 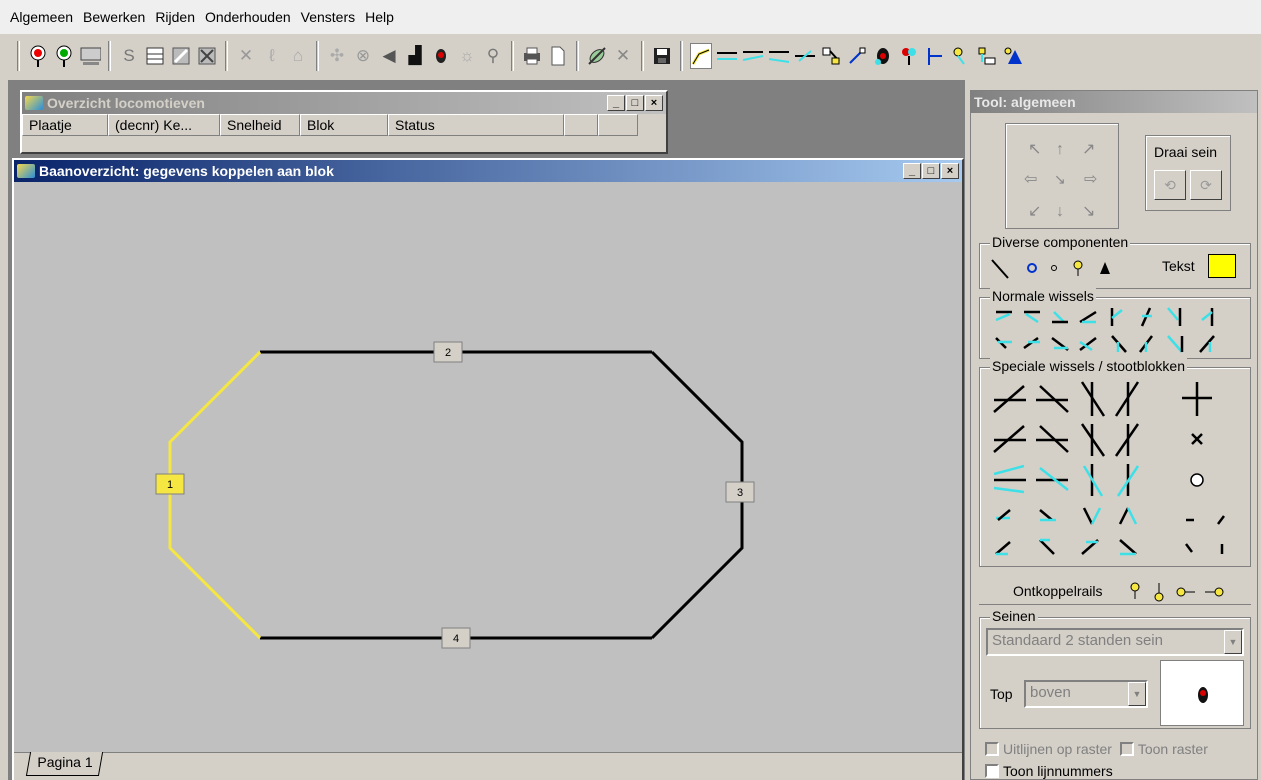 What do you see at coordinates (1202, 693) in the screenshot?
I see `signal-preview` at bounding box center [1202, 693].